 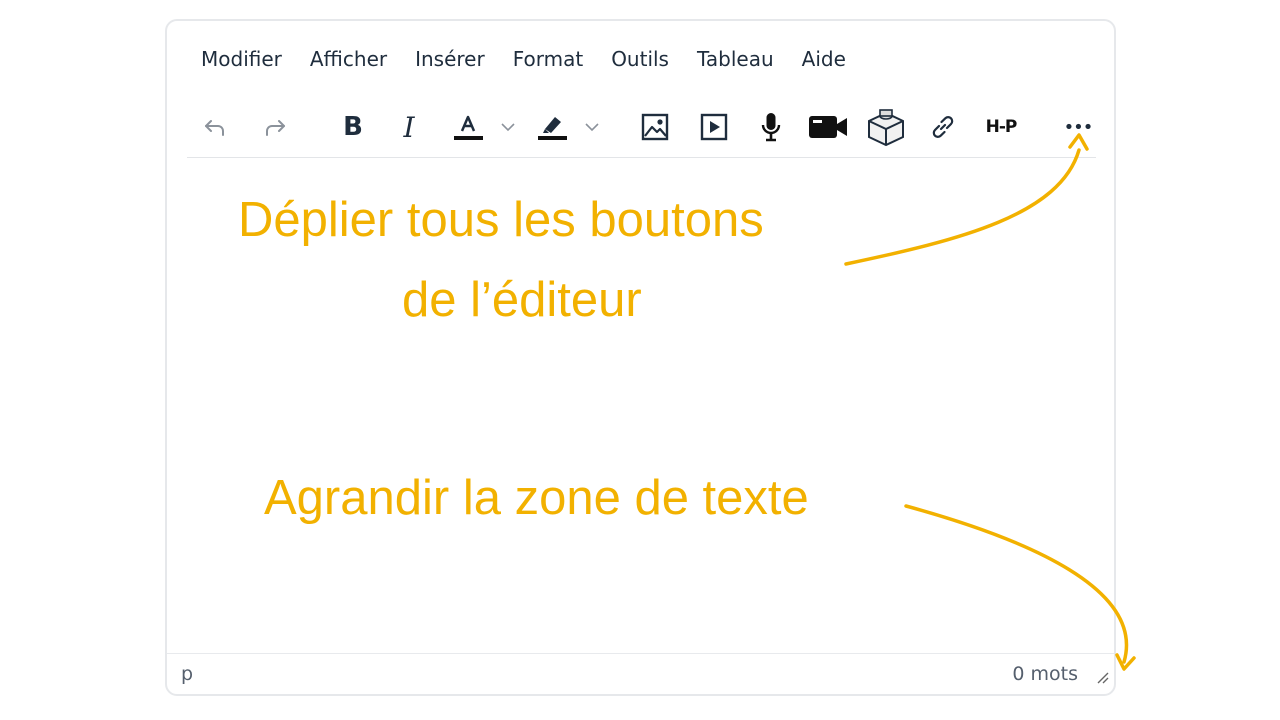 I want to click on arrow-to-resize-handle, so click(x=1016, y=584).